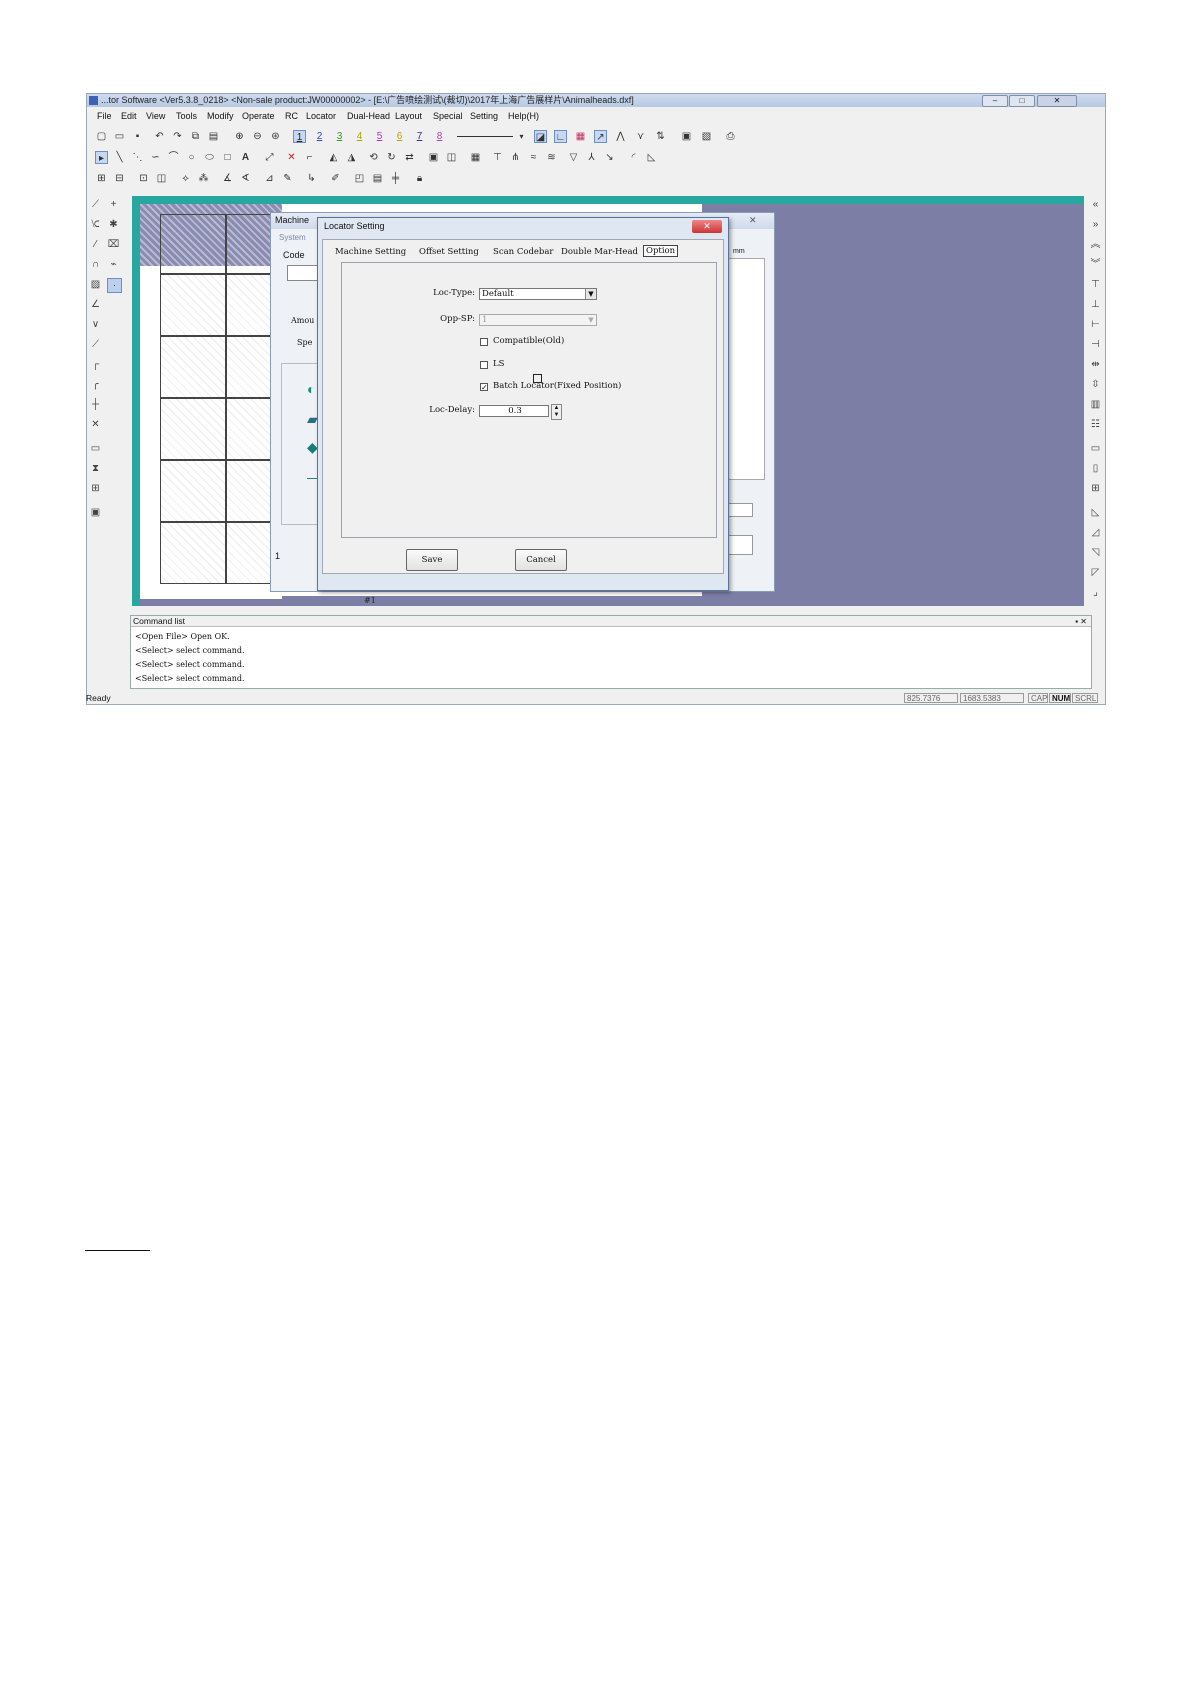  I want to click on cut-sheet, so click(211, 401).